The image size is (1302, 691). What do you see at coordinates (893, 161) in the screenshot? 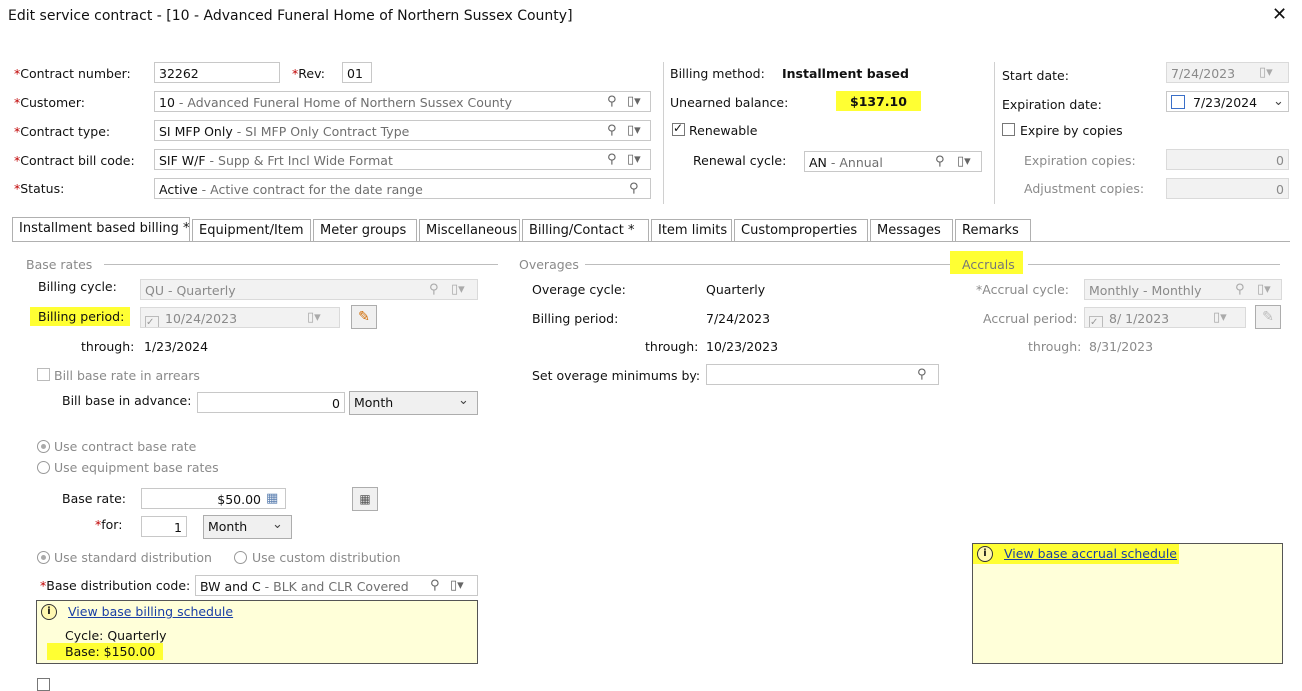
I see `renewal-cycle-lookup: AN - Annual ⚲ ▯▾` at bounding box center [893, 161].